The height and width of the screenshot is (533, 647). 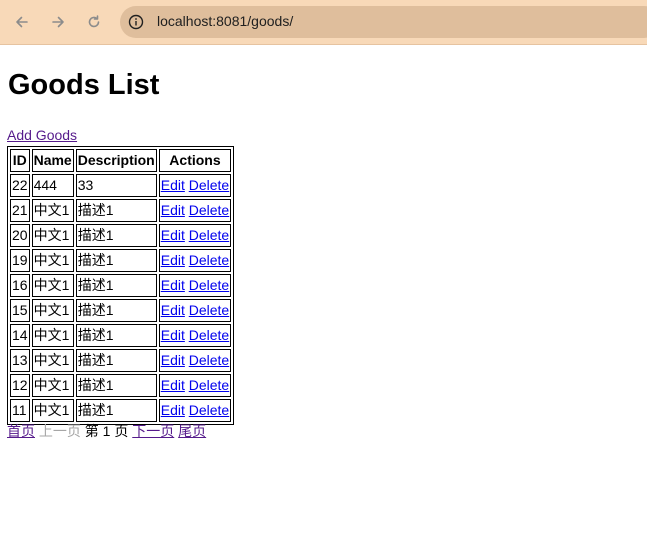 I want to click on cell-name: 444, so click(x=52, y=185).